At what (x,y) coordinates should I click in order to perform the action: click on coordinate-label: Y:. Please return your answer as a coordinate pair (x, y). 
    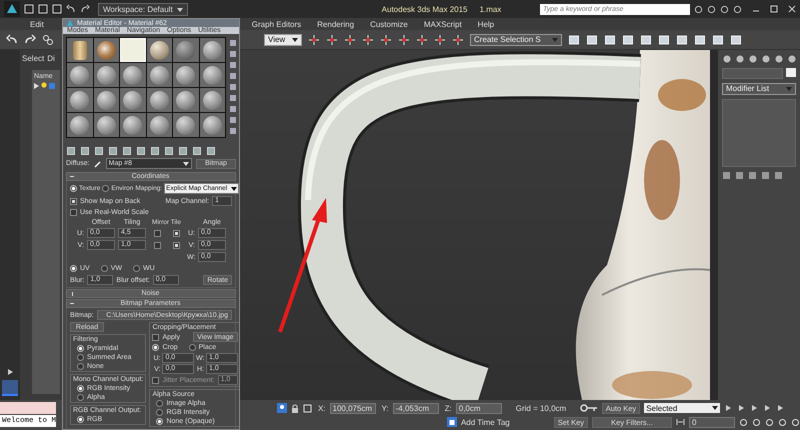
    Looking at the image, I should click on (385, 408).